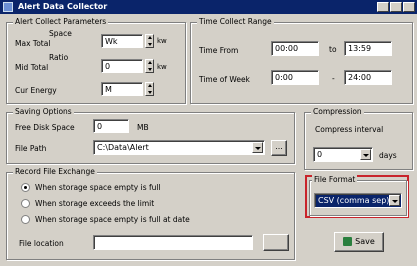 This screenshot has width=417, height=266. Describe the element at coordinates (358, 138) in the screenshot. I see `compression-group: Compression Compress interval 0 days` at that location.